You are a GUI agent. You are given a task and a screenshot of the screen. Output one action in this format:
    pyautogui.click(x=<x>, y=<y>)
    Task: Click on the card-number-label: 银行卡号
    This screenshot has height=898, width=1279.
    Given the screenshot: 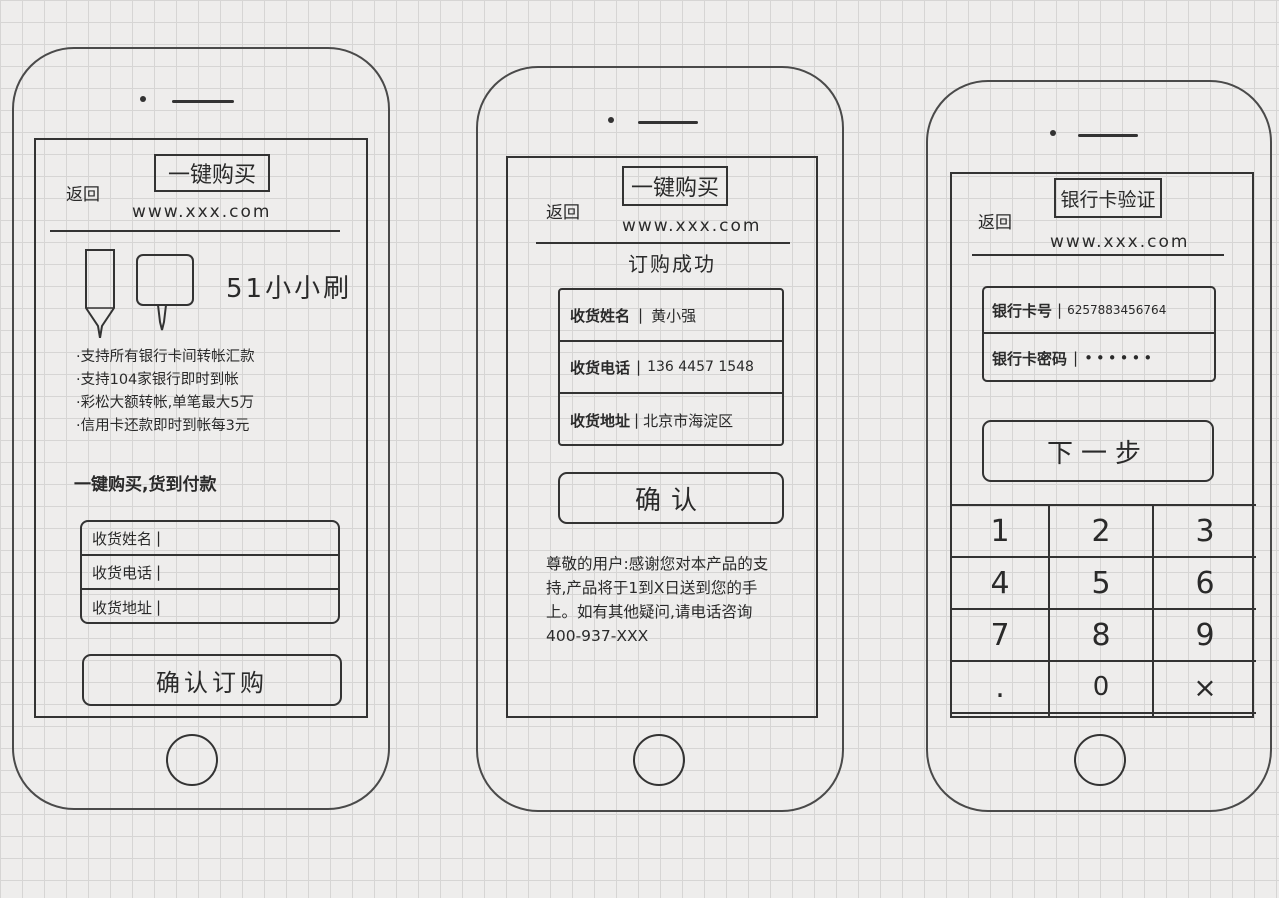 What is the action you would take?
    pyautogui.click(x=1022, y=310)
    